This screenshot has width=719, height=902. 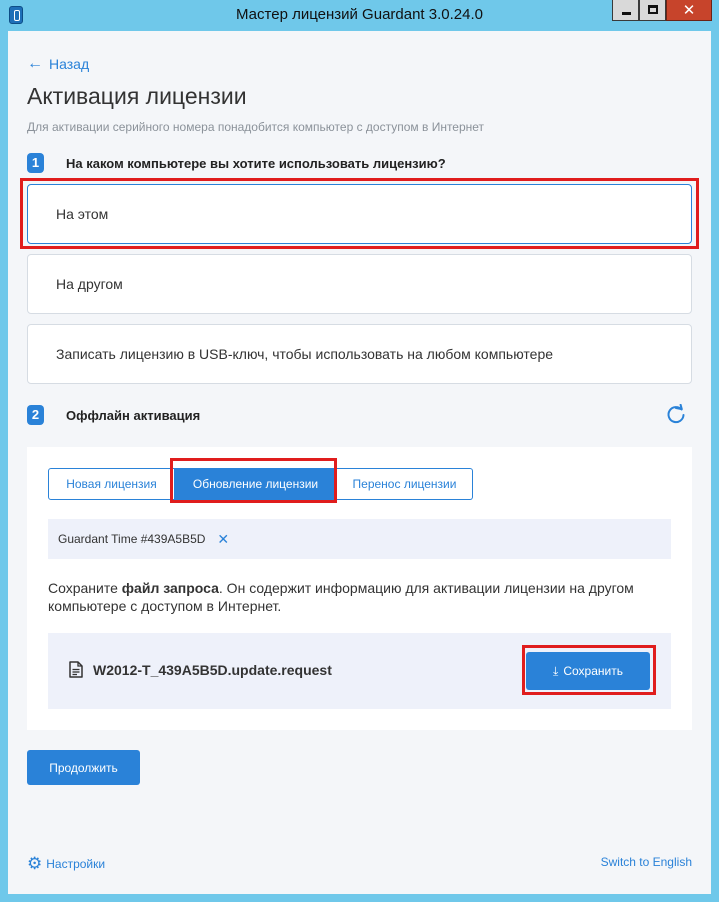 I want to click on option-other-computer: На другом, so click(x=359, y=284).